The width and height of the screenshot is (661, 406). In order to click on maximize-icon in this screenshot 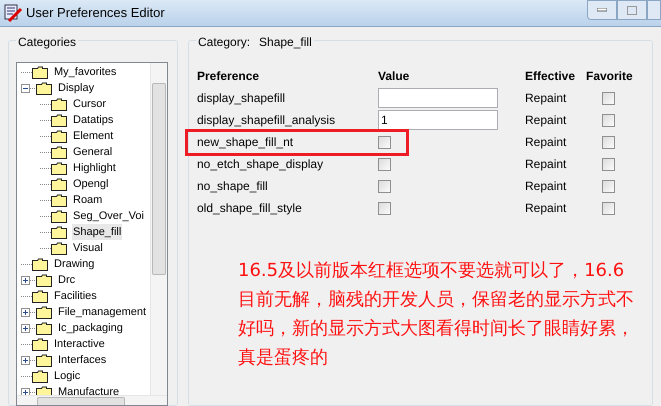, I will do `click(632, 10)`.